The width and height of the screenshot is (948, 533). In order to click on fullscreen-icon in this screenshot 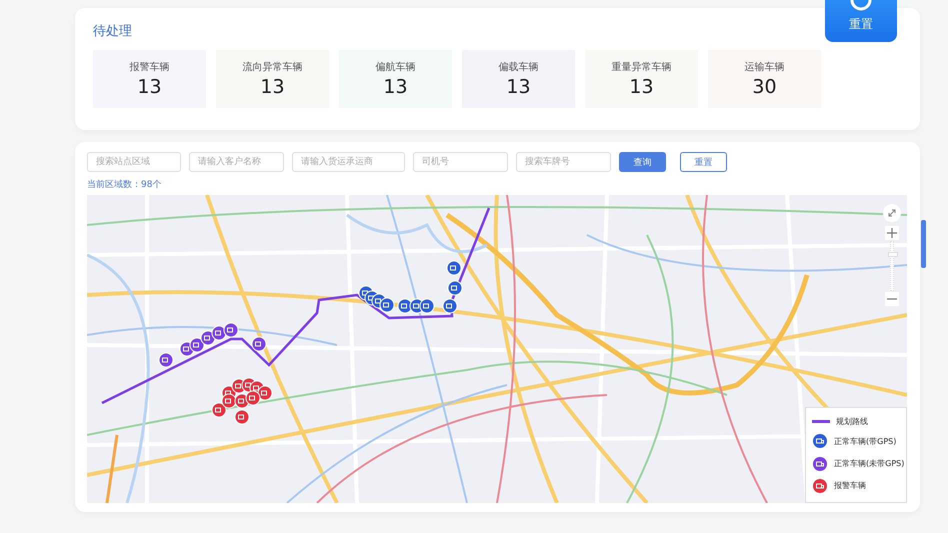, I will do `click(892, 213)`.